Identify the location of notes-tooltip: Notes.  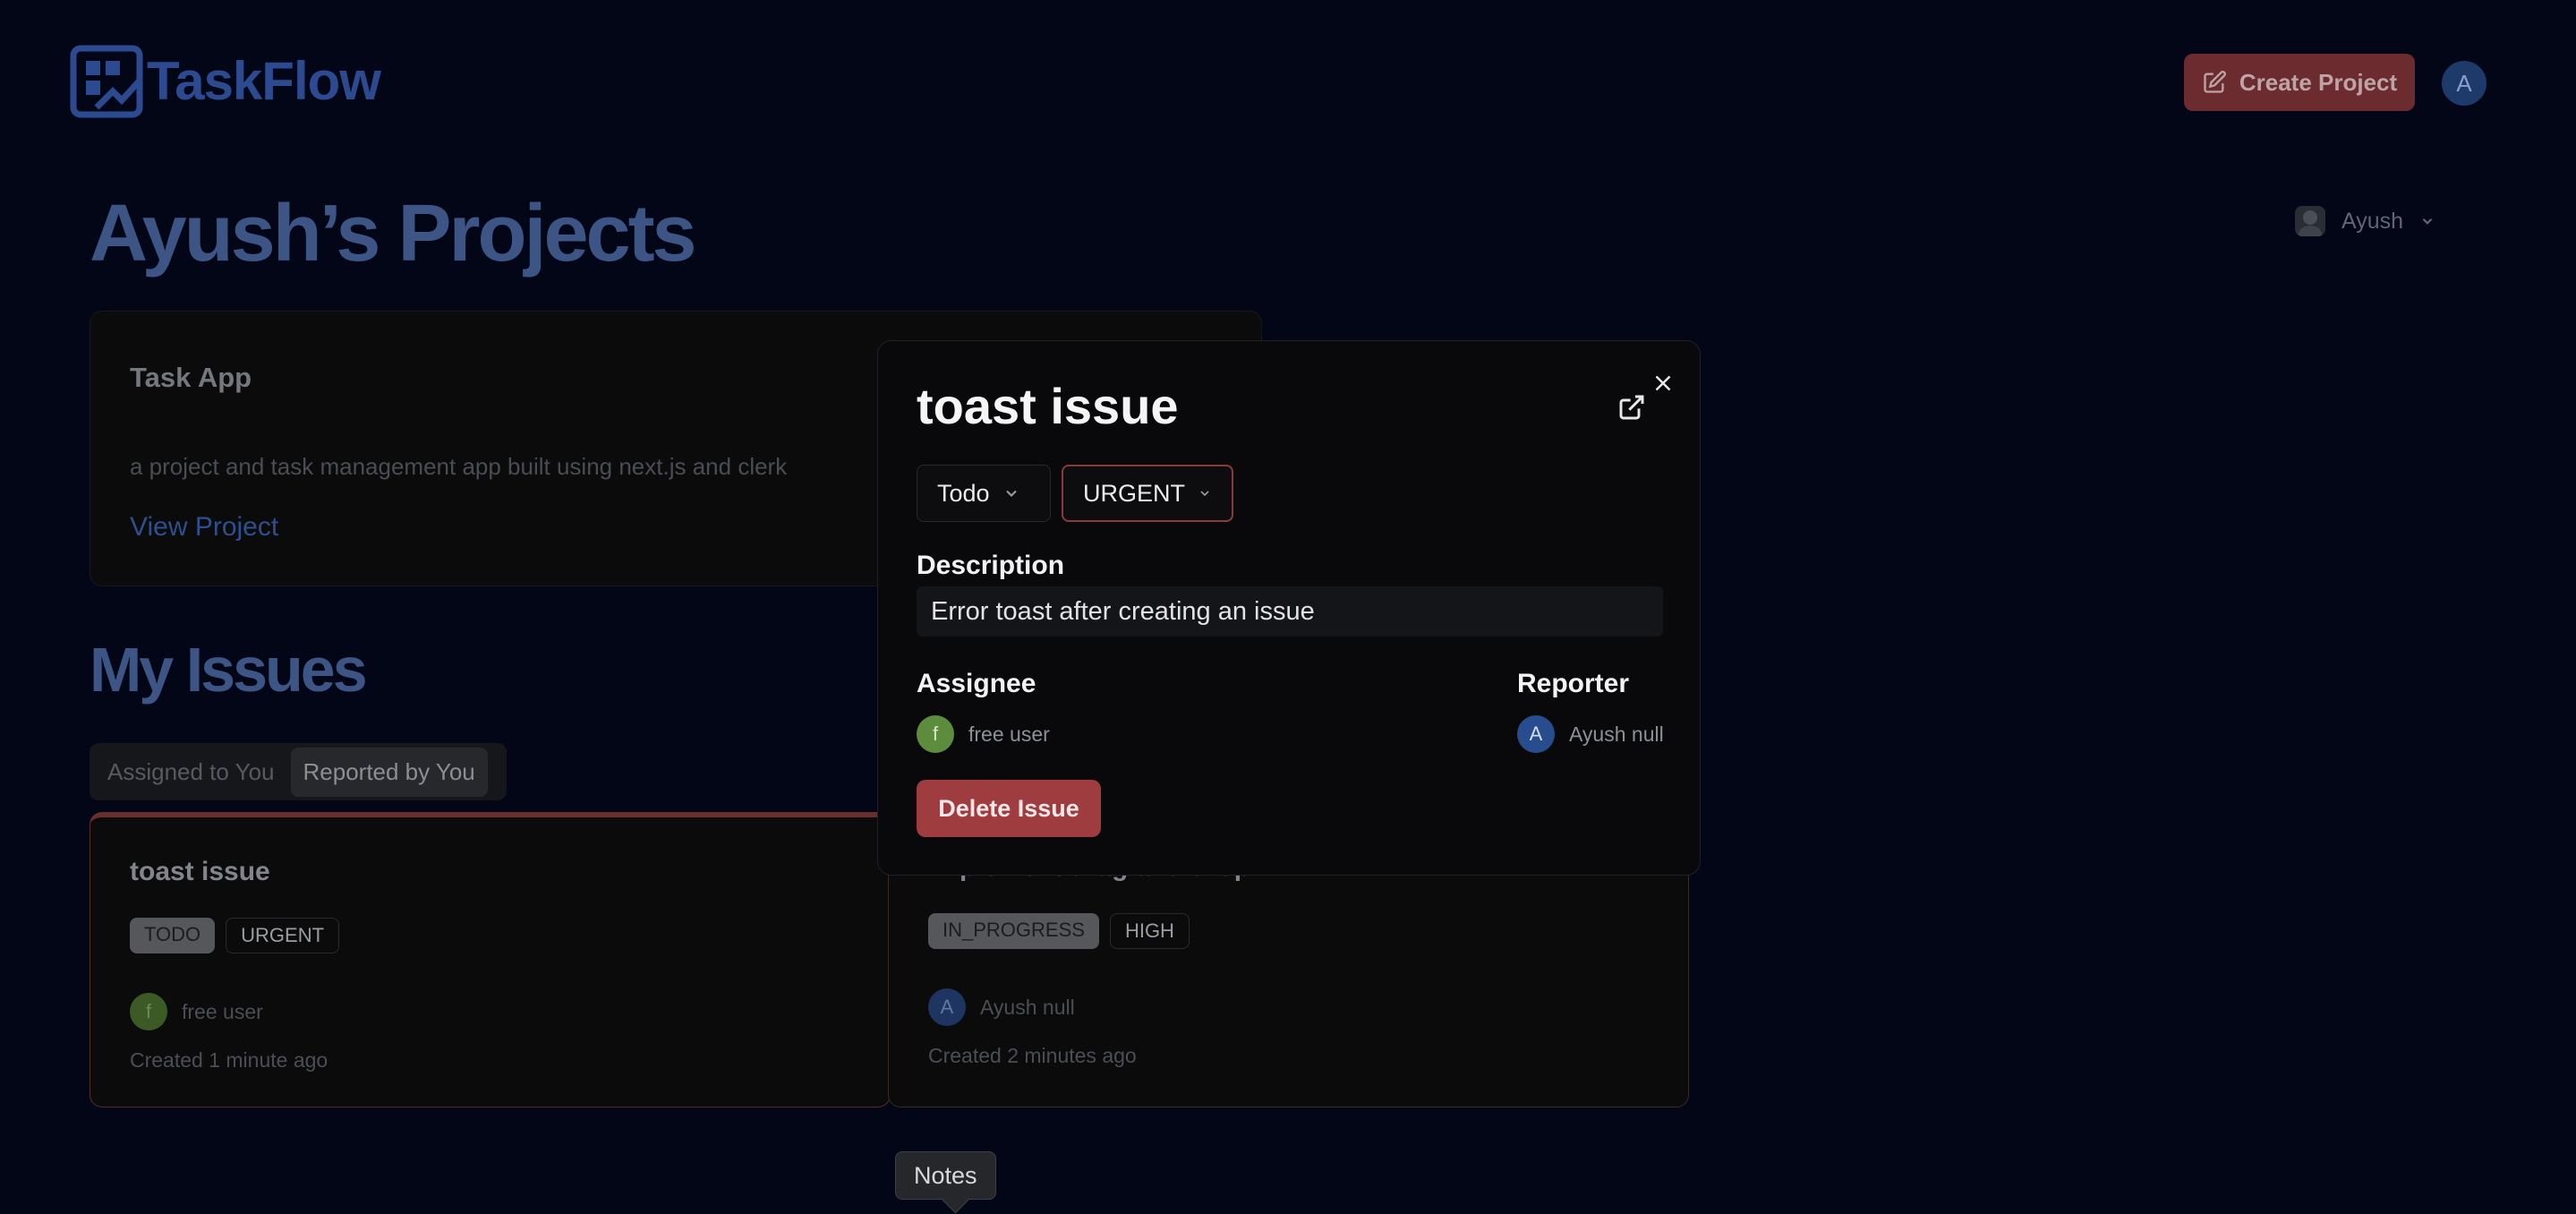
(945, 1175).